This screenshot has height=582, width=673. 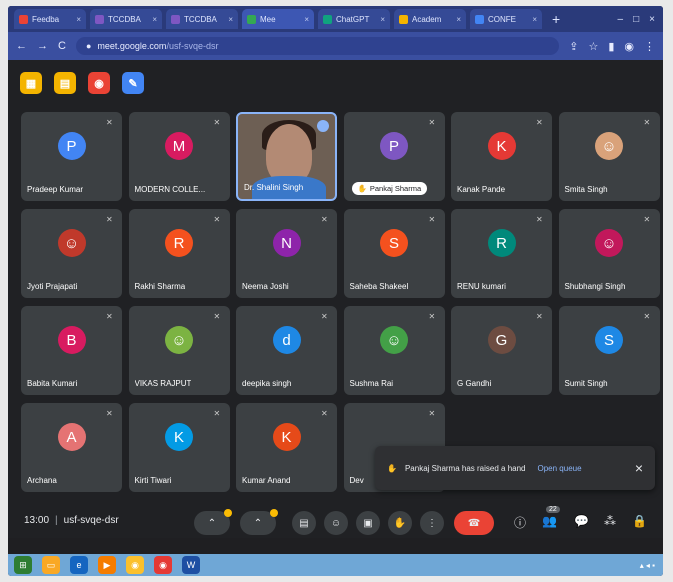 What do you see at coordinates (323, 126) in the screenshot?
I see `pin-icon` at bounding box center [323, 126].